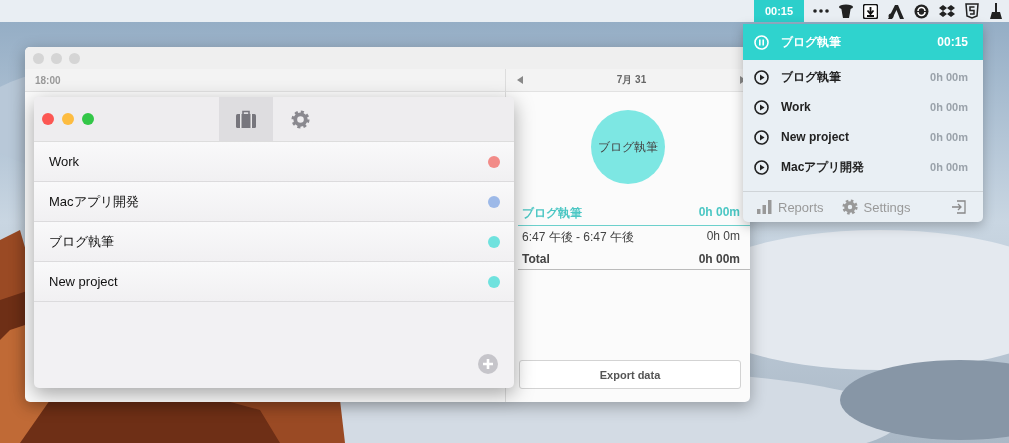  Describe the element at coordinates (274, 282) in the screenshot. I see `project-row: New project` at that location.